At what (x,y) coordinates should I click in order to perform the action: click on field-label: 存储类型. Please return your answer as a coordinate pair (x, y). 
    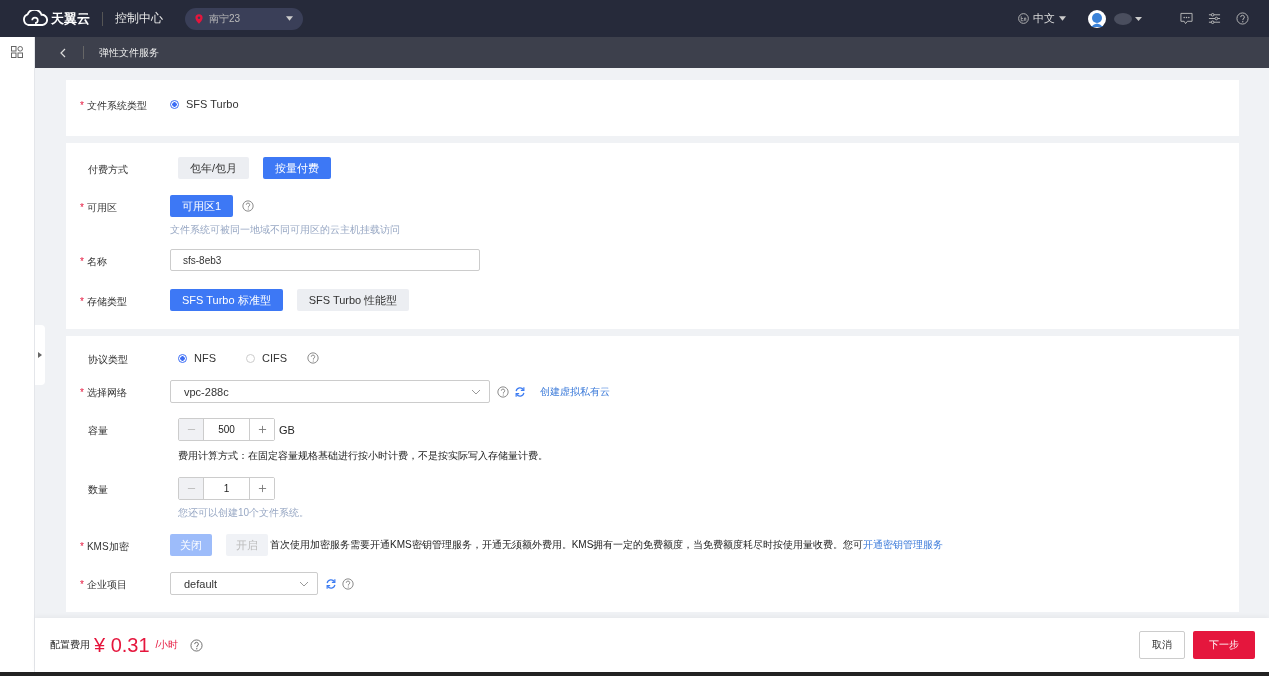
    Looking at the image, I should click on (106, 301).